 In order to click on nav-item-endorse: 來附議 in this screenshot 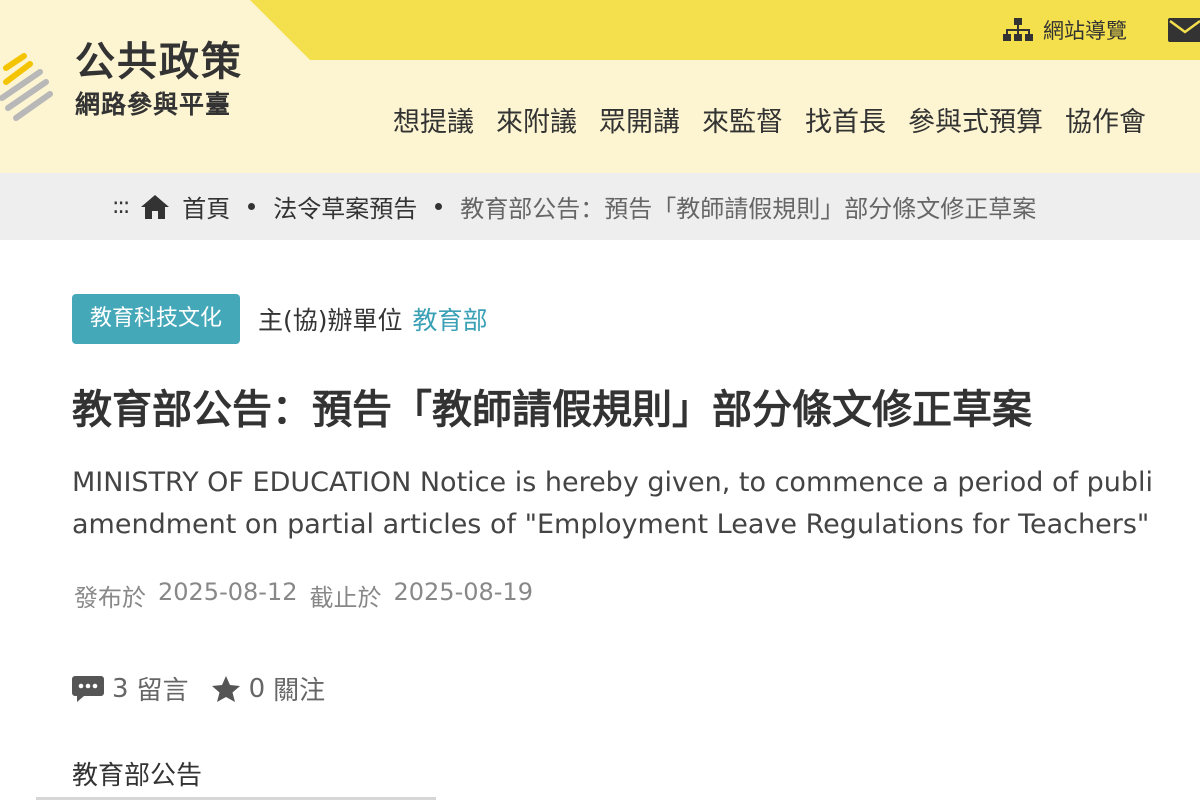, I will do `click(536, 123)`.